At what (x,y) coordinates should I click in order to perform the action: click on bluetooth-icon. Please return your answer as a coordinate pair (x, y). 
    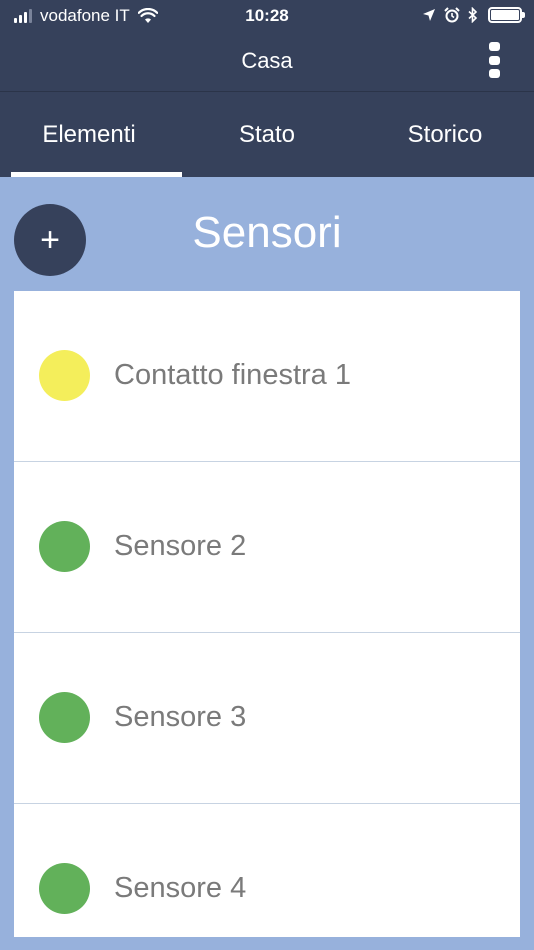
    Looking at the image, I should click on (473, 15).